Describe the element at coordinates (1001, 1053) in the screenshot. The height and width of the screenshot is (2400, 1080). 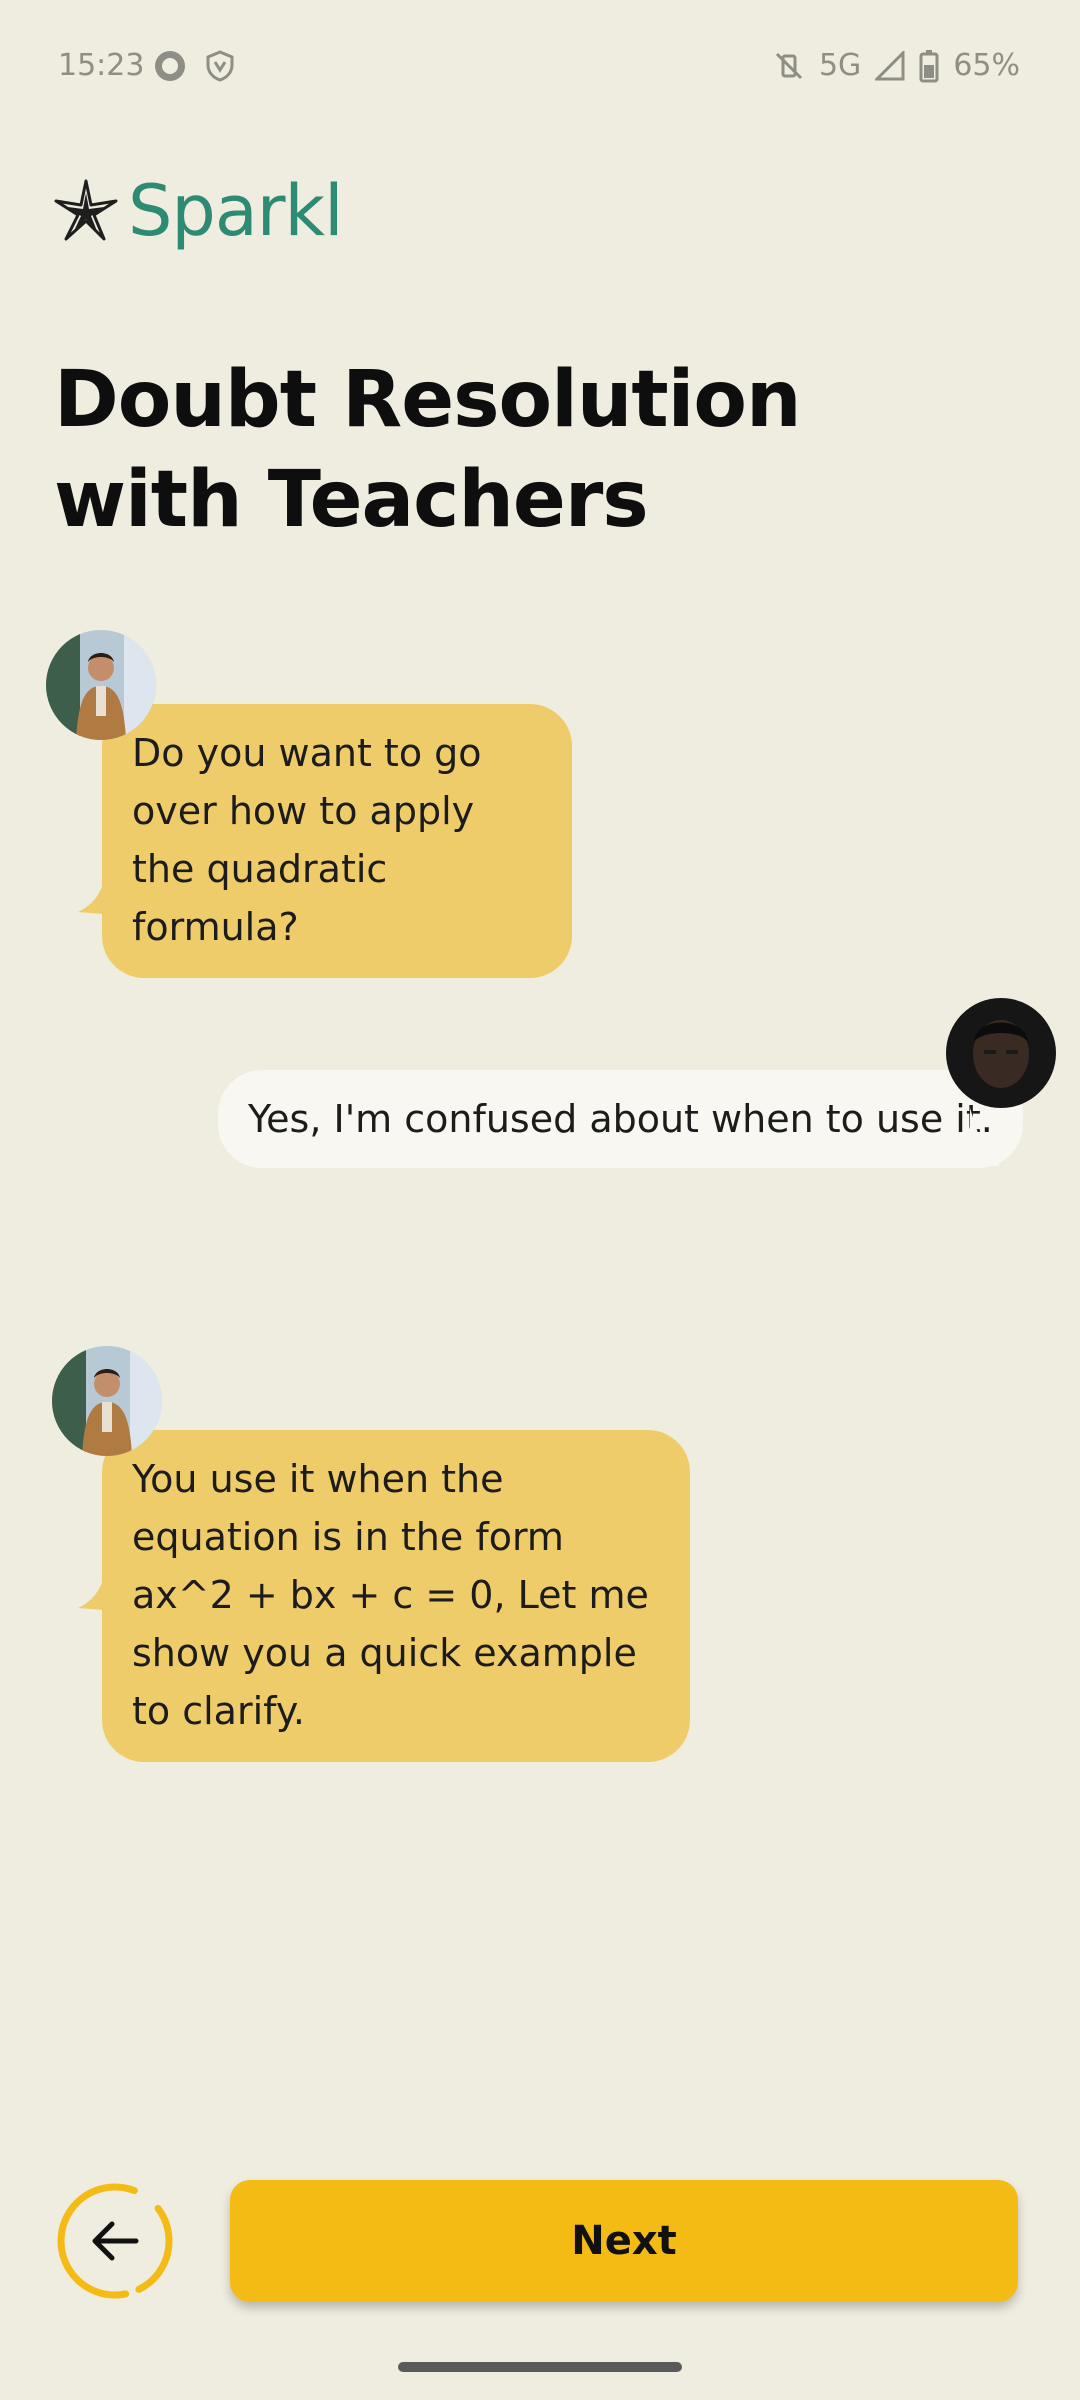
I see `student-avatar` at that location.